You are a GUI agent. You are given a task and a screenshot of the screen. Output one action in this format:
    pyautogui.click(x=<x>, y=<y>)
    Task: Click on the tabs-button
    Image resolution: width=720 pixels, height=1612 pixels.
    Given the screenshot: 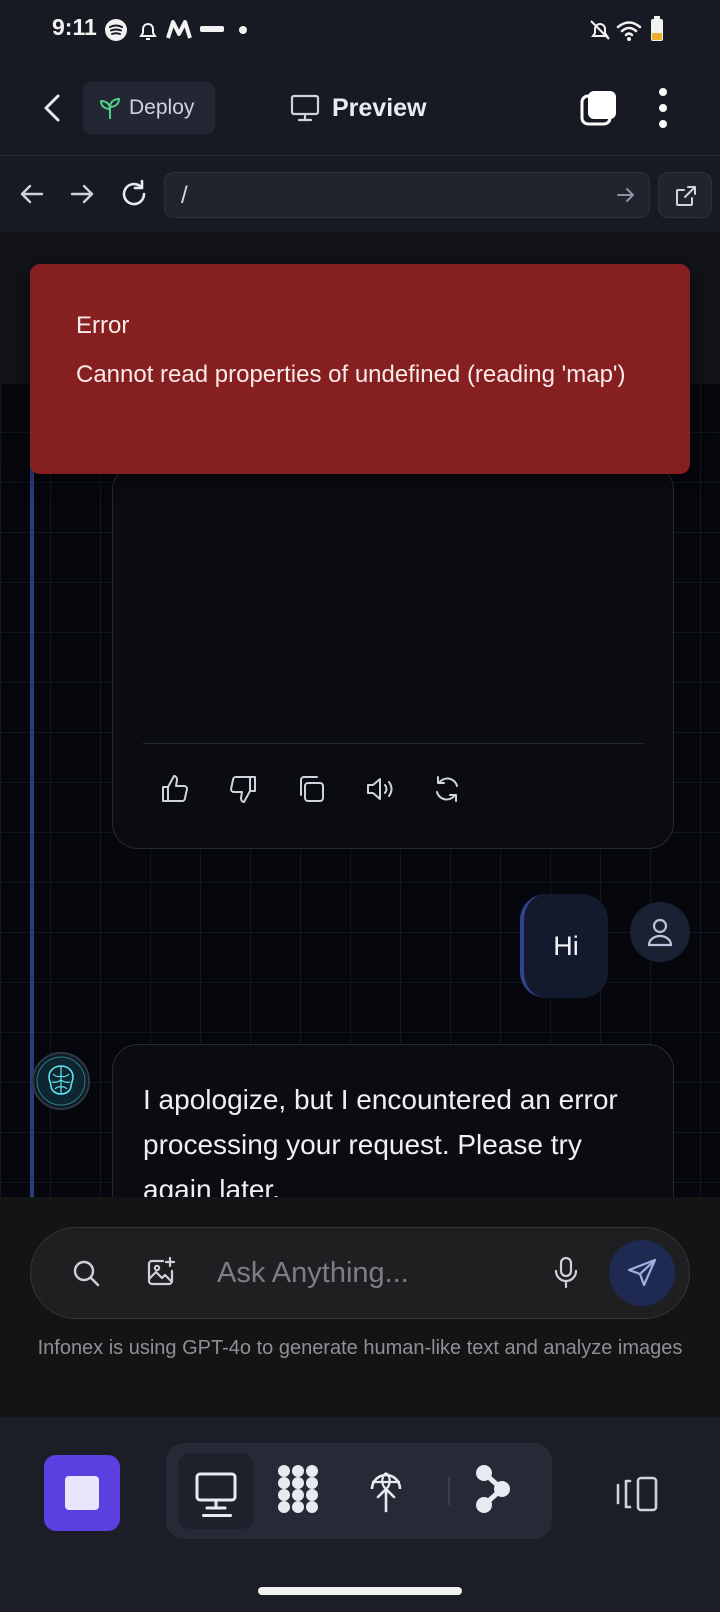 What is the action you would take?
    pyautogui.click(x=598, y=108)
    